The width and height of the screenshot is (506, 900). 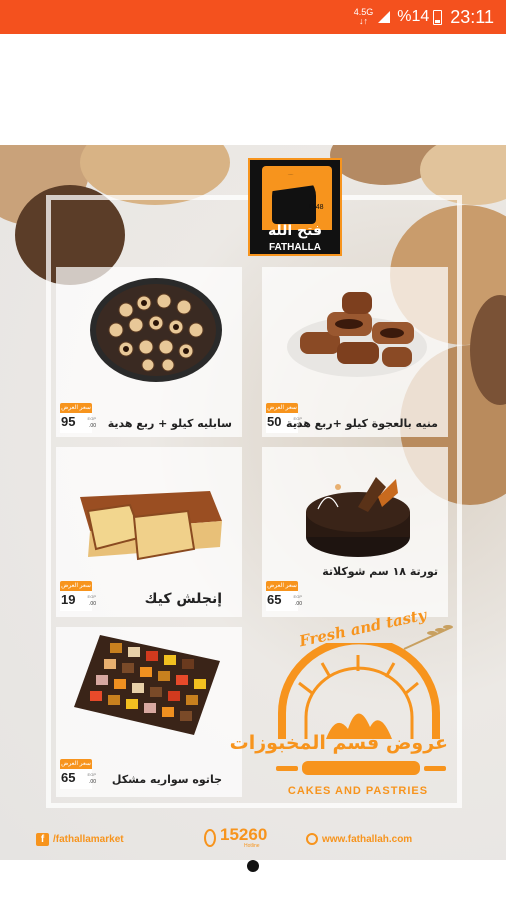 I want to click on price-value: 50, so click(x=274, y=421).